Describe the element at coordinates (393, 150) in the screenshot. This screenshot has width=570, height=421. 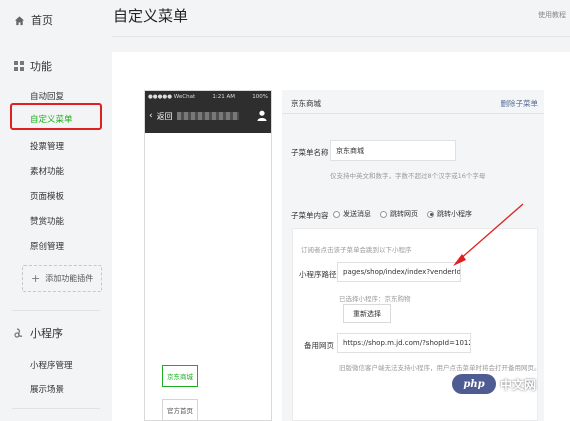
I see `submenu-name-input: 京东商城` at that location.